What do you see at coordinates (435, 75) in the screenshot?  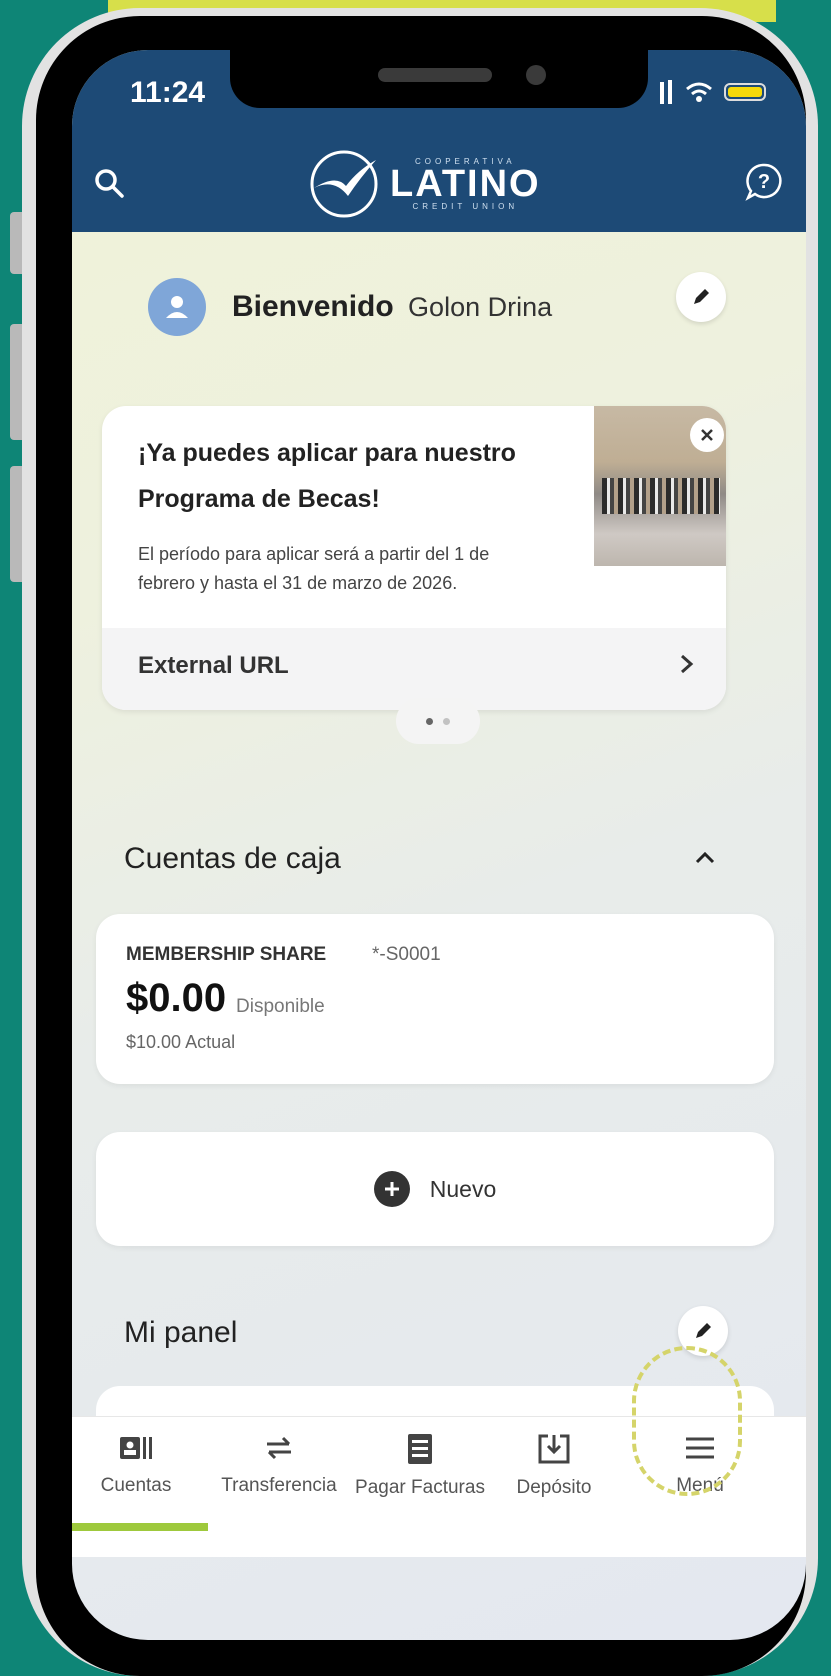 I see `speaker` at bounding box center [435, 75].